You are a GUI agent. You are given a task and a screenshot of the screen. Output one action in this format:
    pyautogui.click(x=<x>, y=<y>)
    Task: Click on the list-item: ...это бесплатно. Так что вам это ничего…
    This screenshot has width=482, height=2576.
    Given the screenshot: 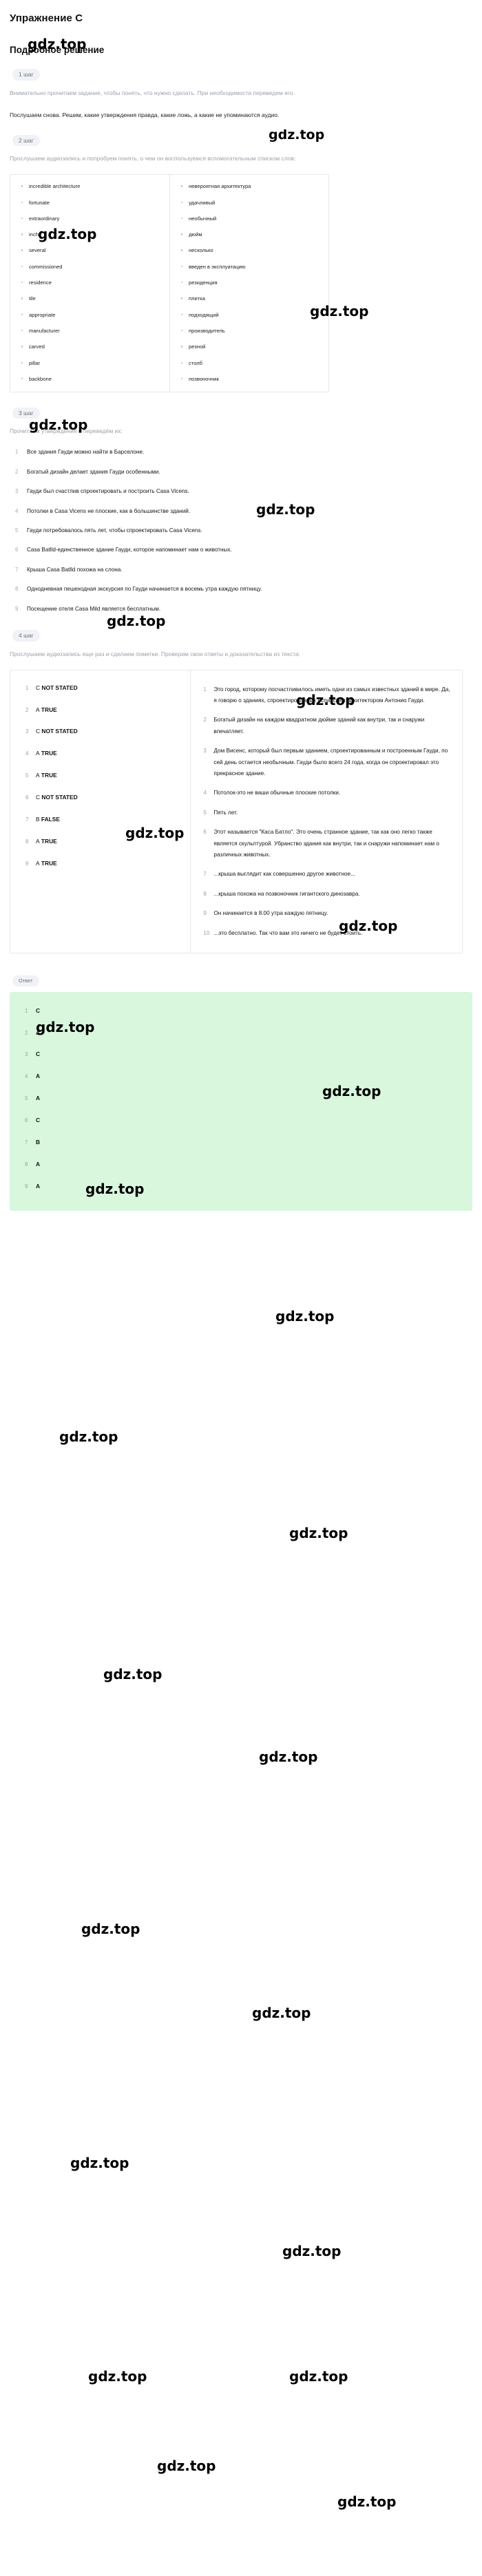 What is the action you would take?
    pyautogui.click(x=283, y=934)
    